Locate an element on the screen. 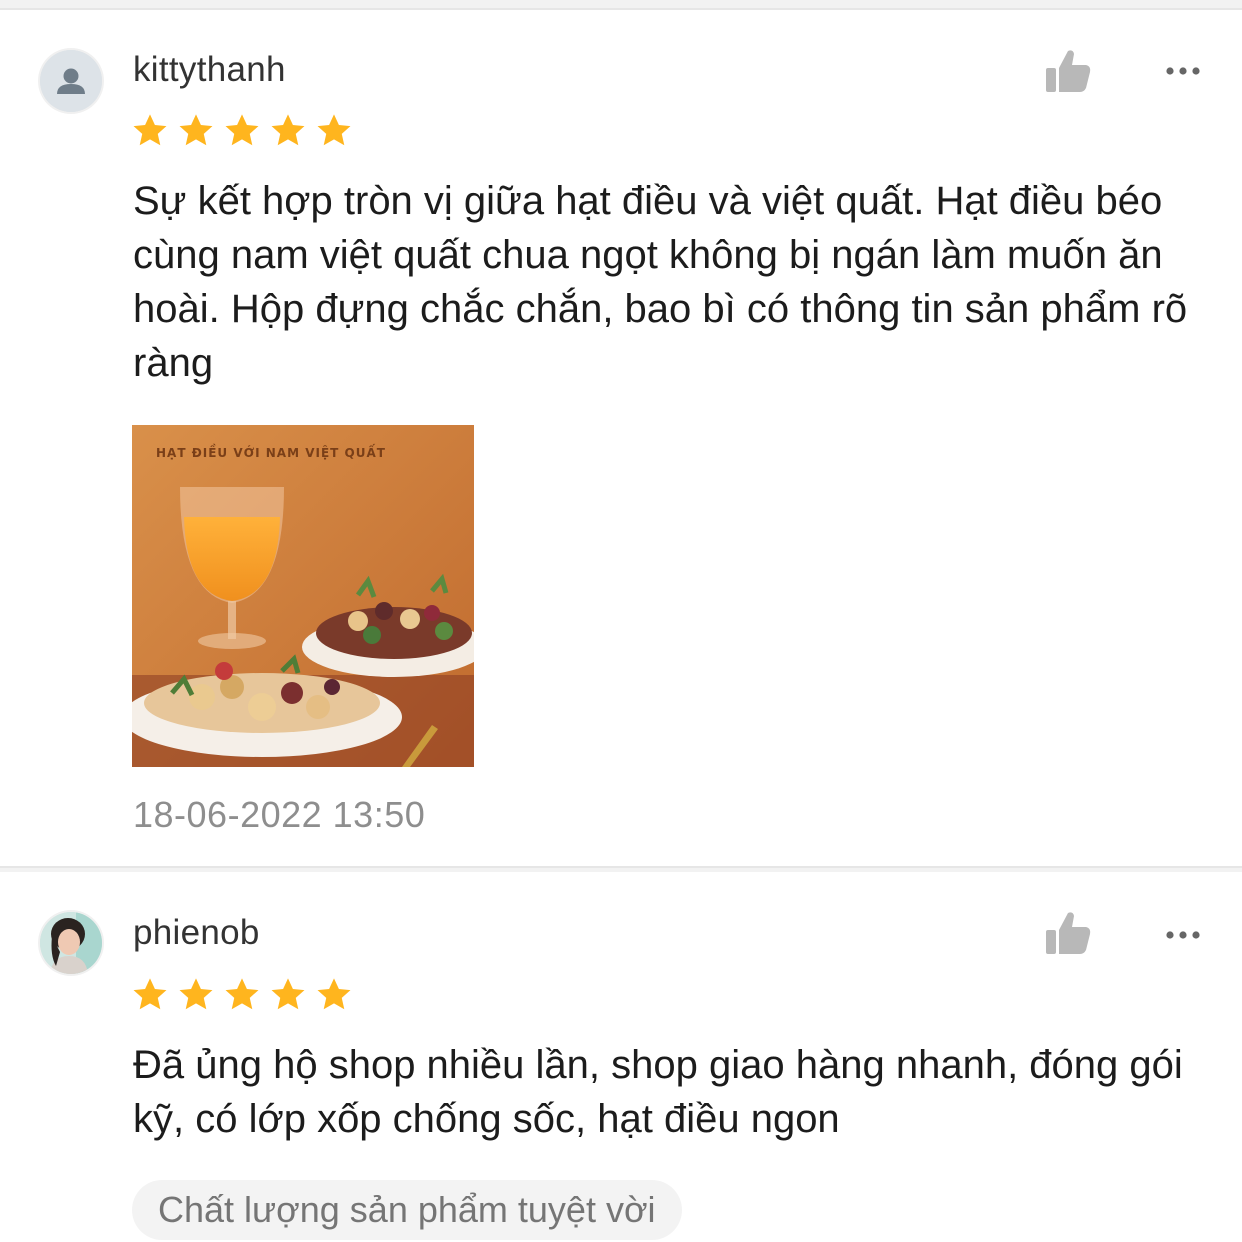 The image size is (1242, 1242). review-timestamp: 18-06-2022 13:50 is located at coordinates (279, 814).